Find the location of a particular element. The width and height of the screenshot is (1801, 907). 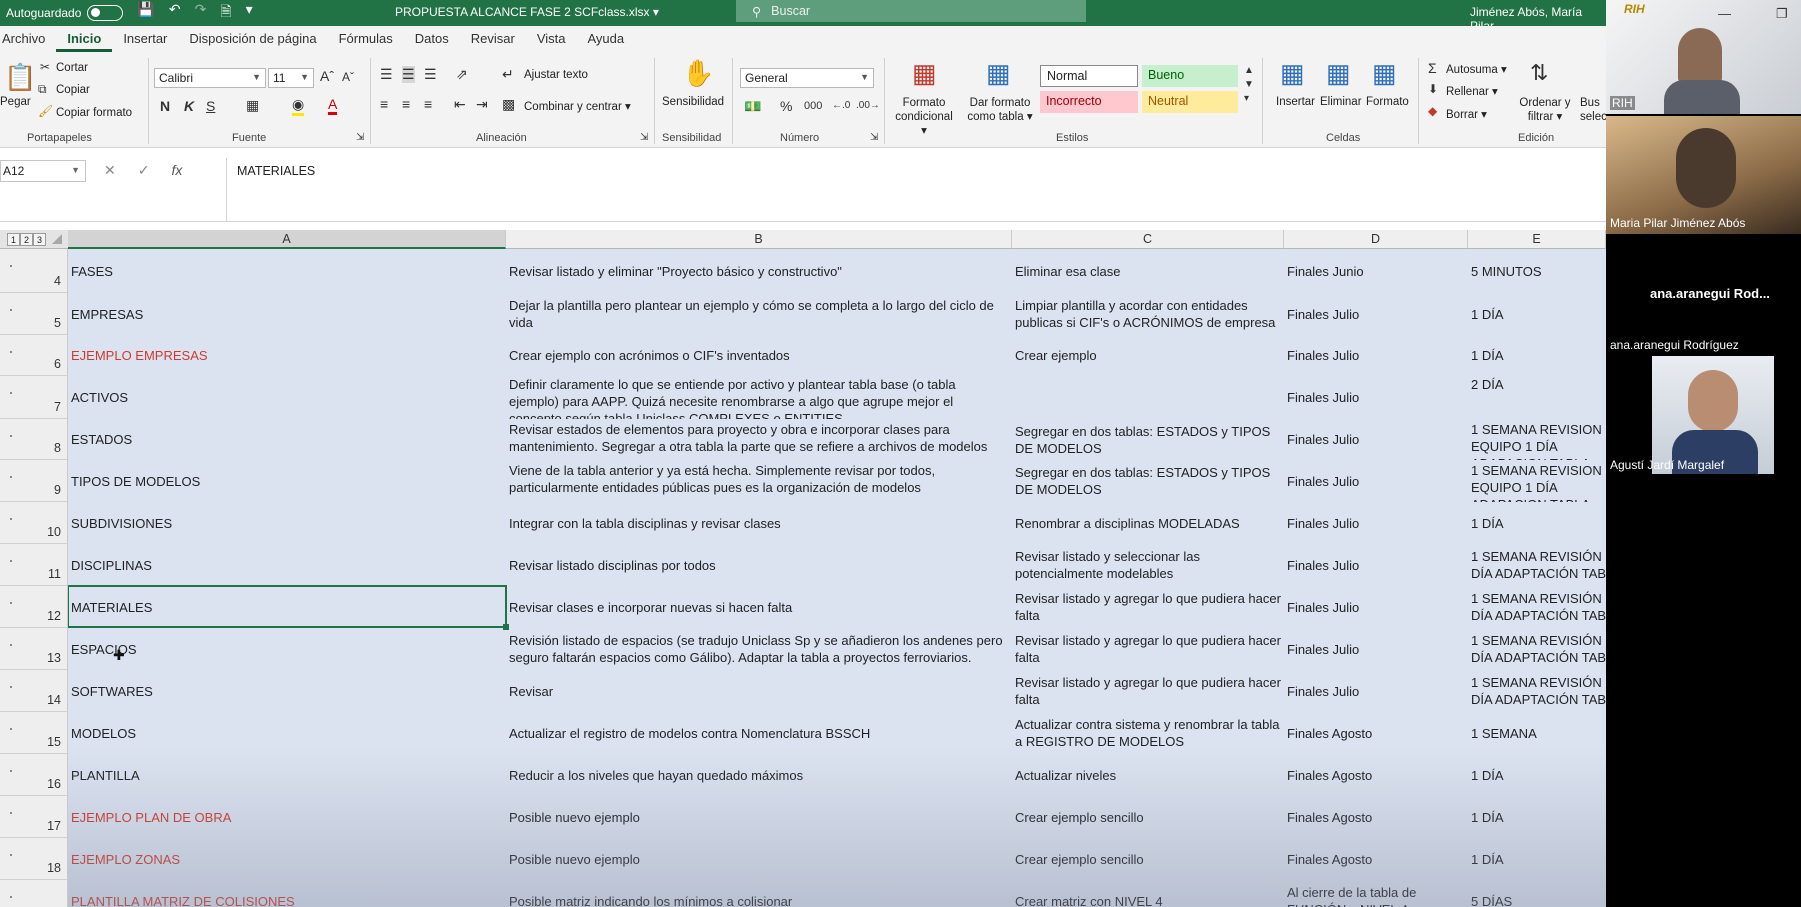

copy-button: Copiar is located at coordinates (73, 90).